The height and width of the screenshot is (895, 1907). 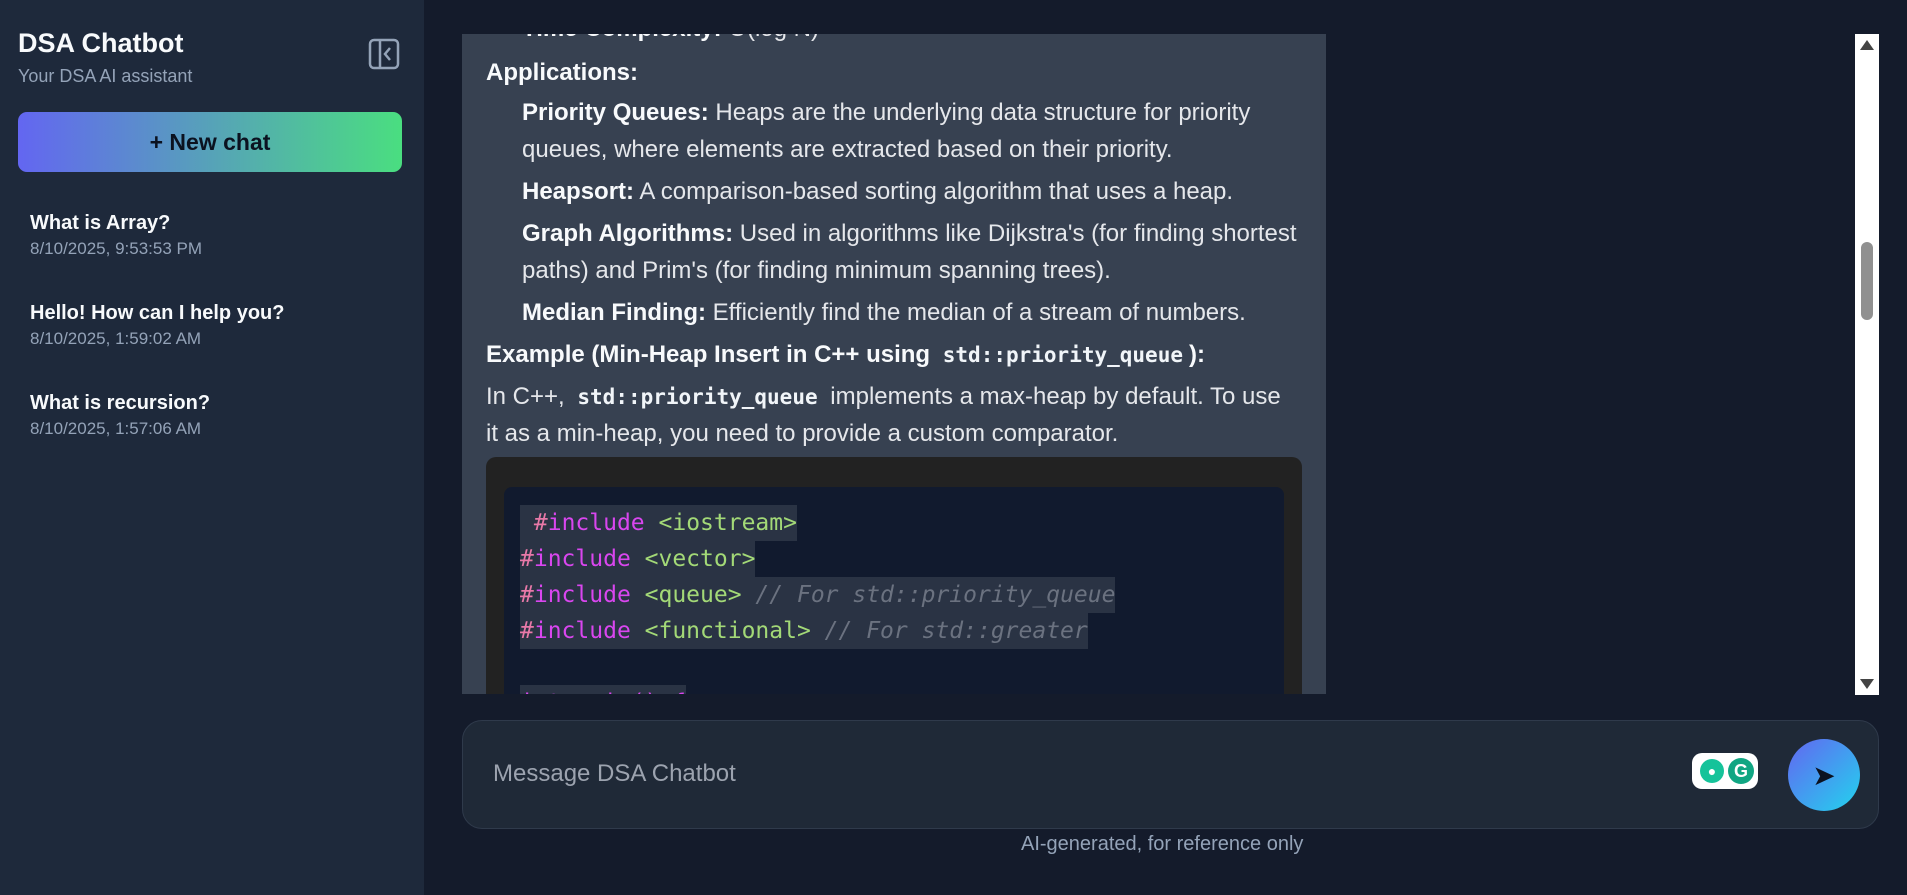 What do you see at coordinates (1068, 774) in the screenshot?
I see `message-input` at bounding box center [1068, 774].